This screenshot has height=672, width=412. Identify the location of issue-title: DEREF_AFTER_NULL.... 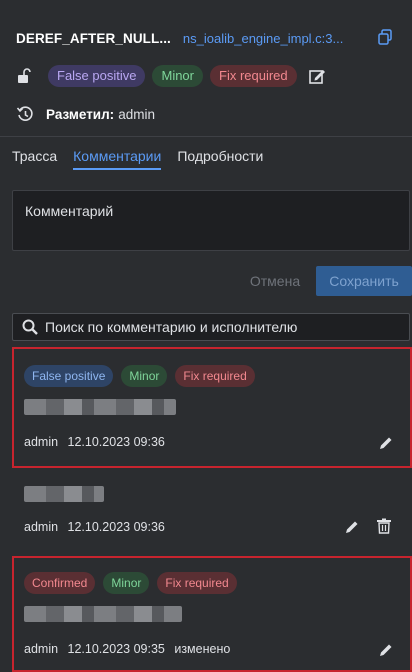
(93, 38).